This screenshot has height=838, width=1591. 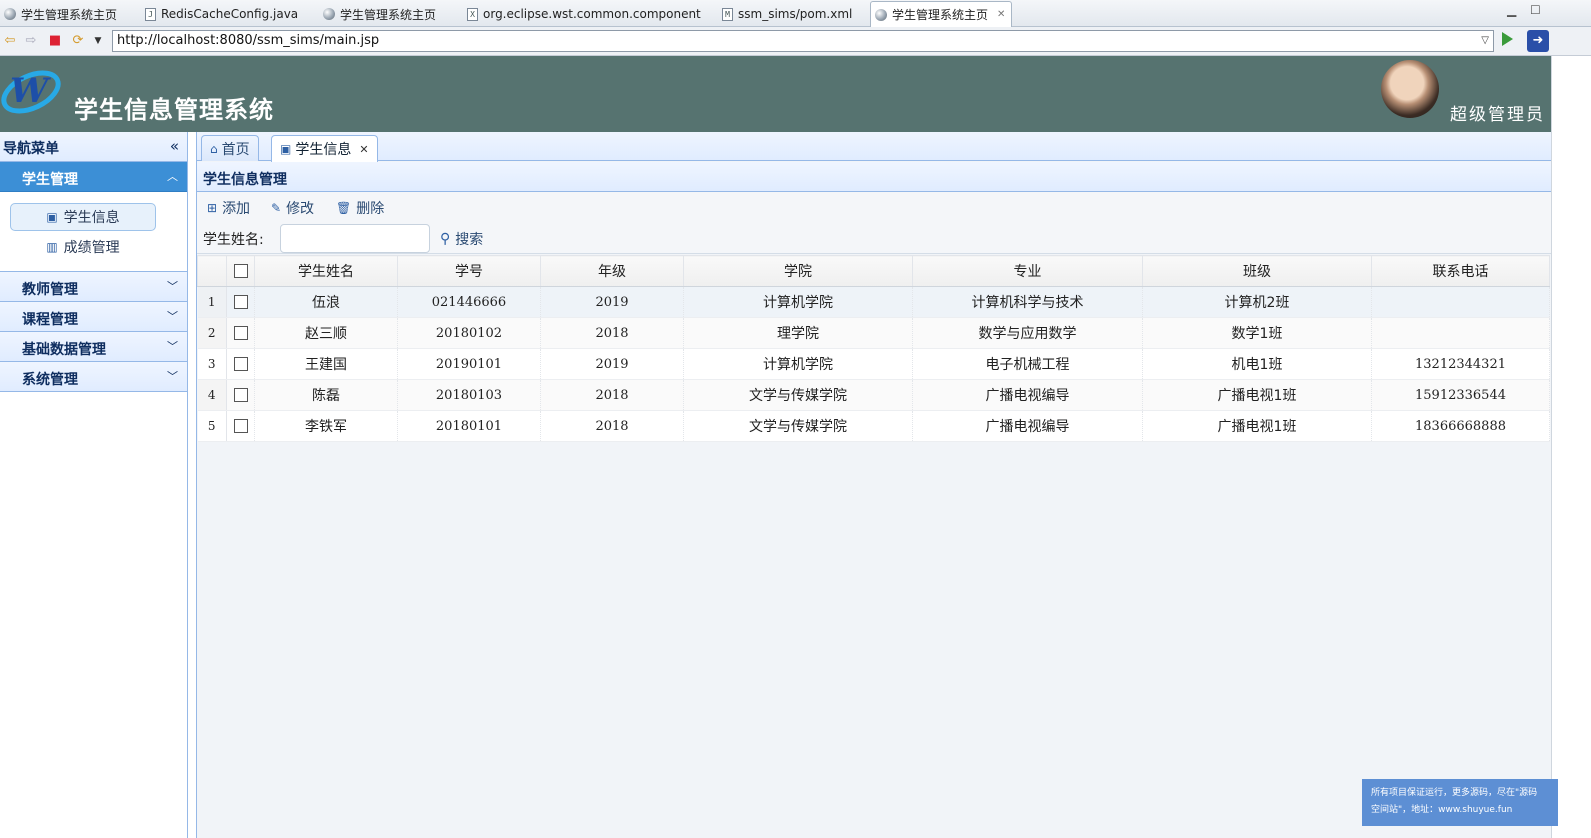 I want to click on row-number: 5, so click(x=212, y=426).